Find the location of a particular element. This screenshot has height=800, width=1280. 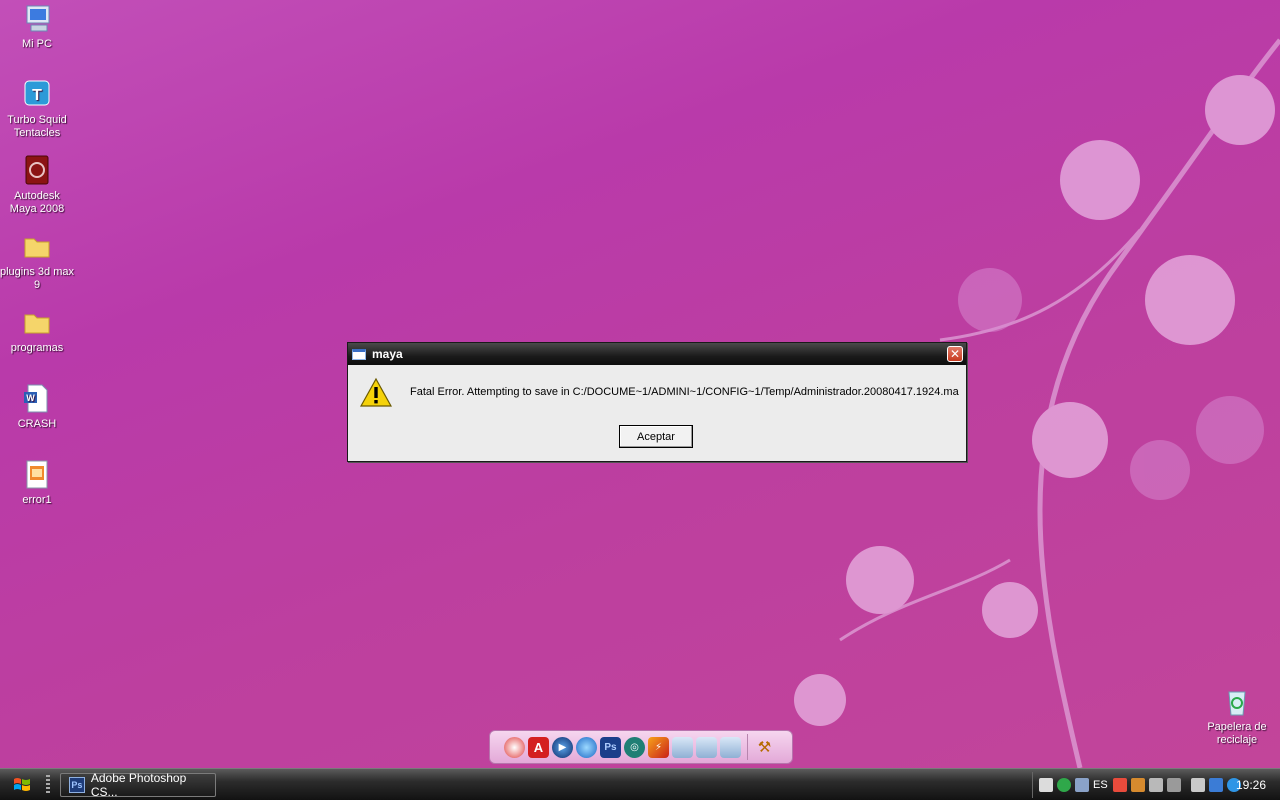

desktop-icon-mi-pc: Mi PC is located at coordinates (37, 27).